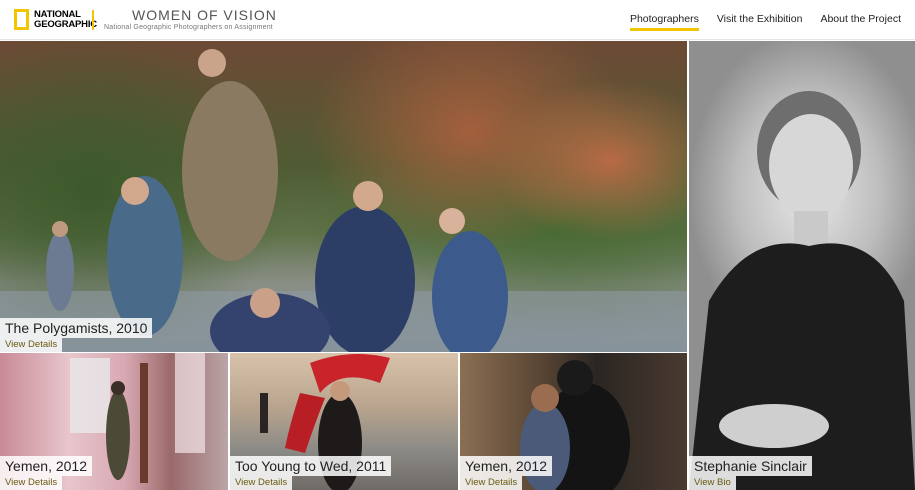 The image size is (915, 490). What do you see at coordinates (114, 421) in the screenshot?
I see `photo-tile-yemen-1: Yemen, 2012 View Details` at bounding box center [114, 421].